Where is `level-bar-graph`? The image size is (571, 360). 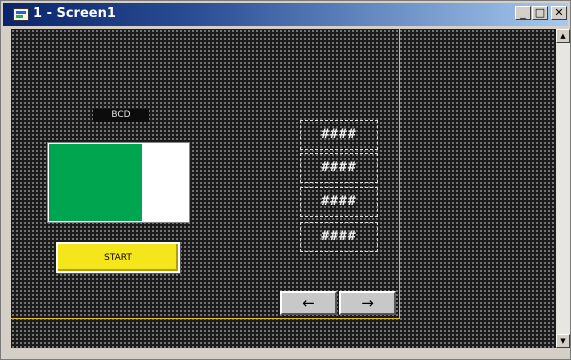
level-bar-graph is located at coordinates (118, 182).